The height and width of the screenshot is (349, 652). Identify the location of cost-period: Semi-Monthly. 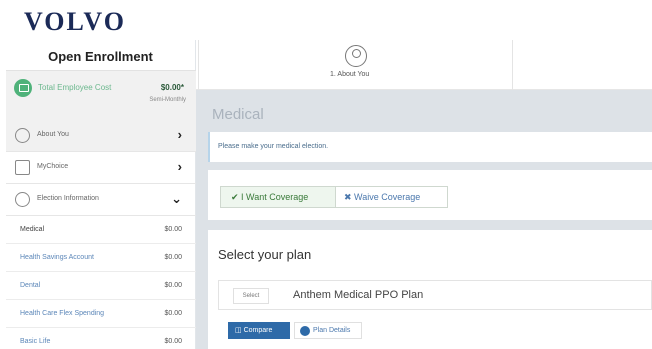
(167, 100).